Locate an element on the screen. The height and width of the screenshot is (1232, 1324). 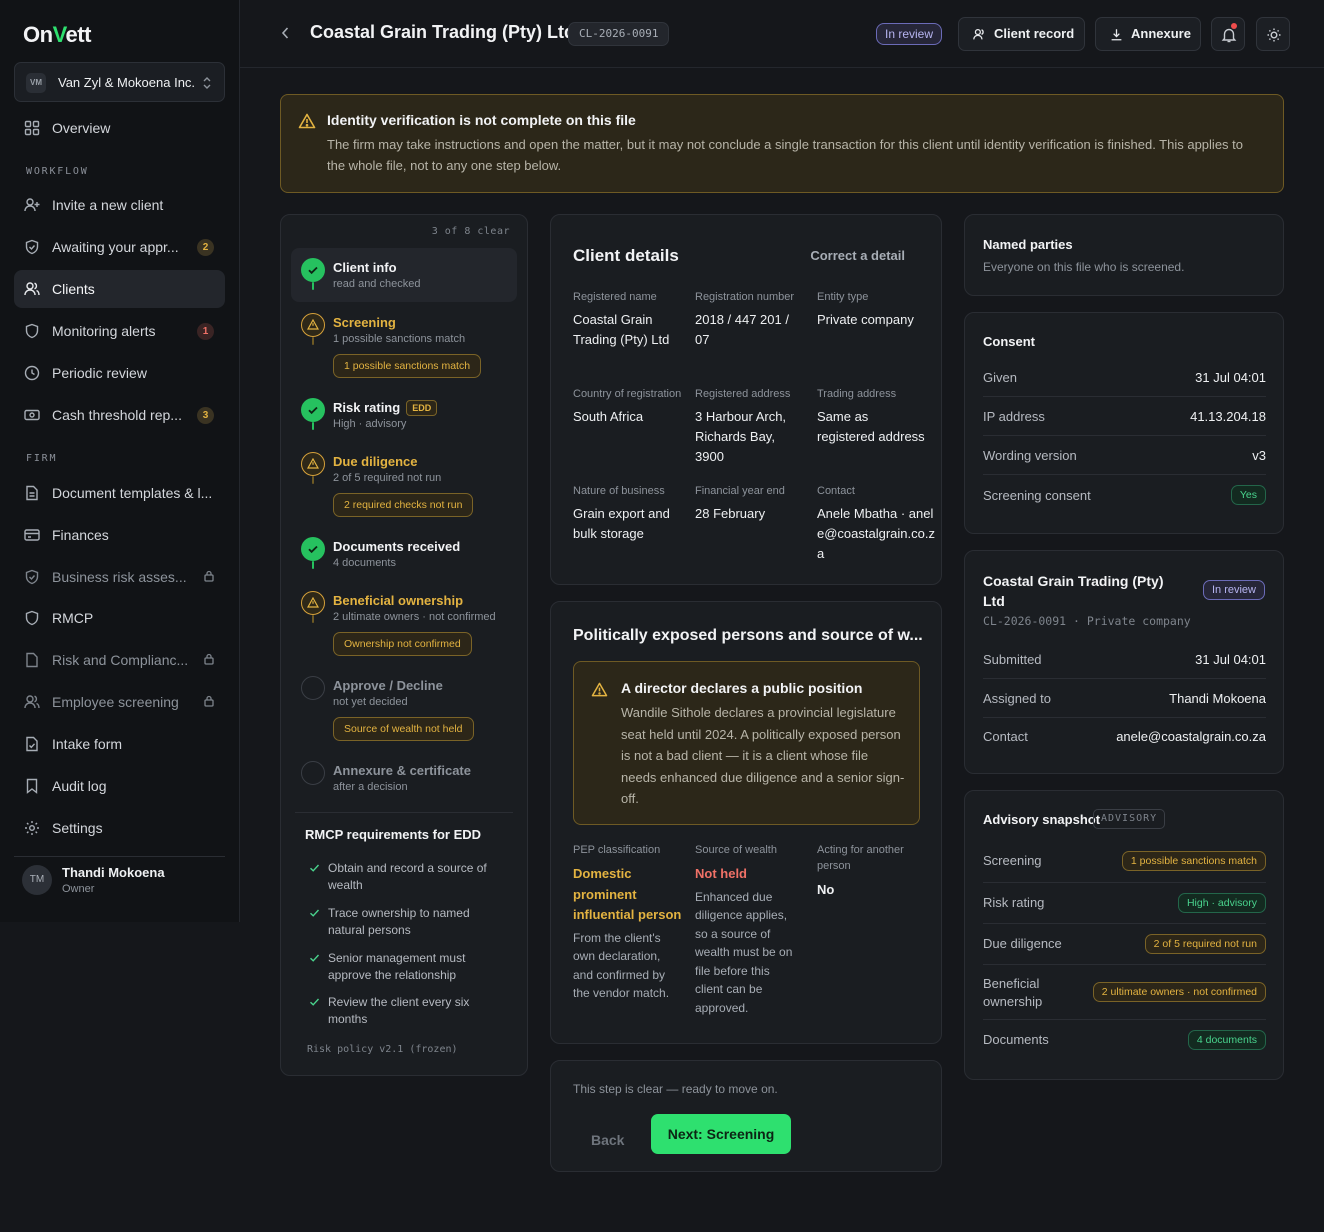
nav-clients: Clients is located at coordinates (119, 289).